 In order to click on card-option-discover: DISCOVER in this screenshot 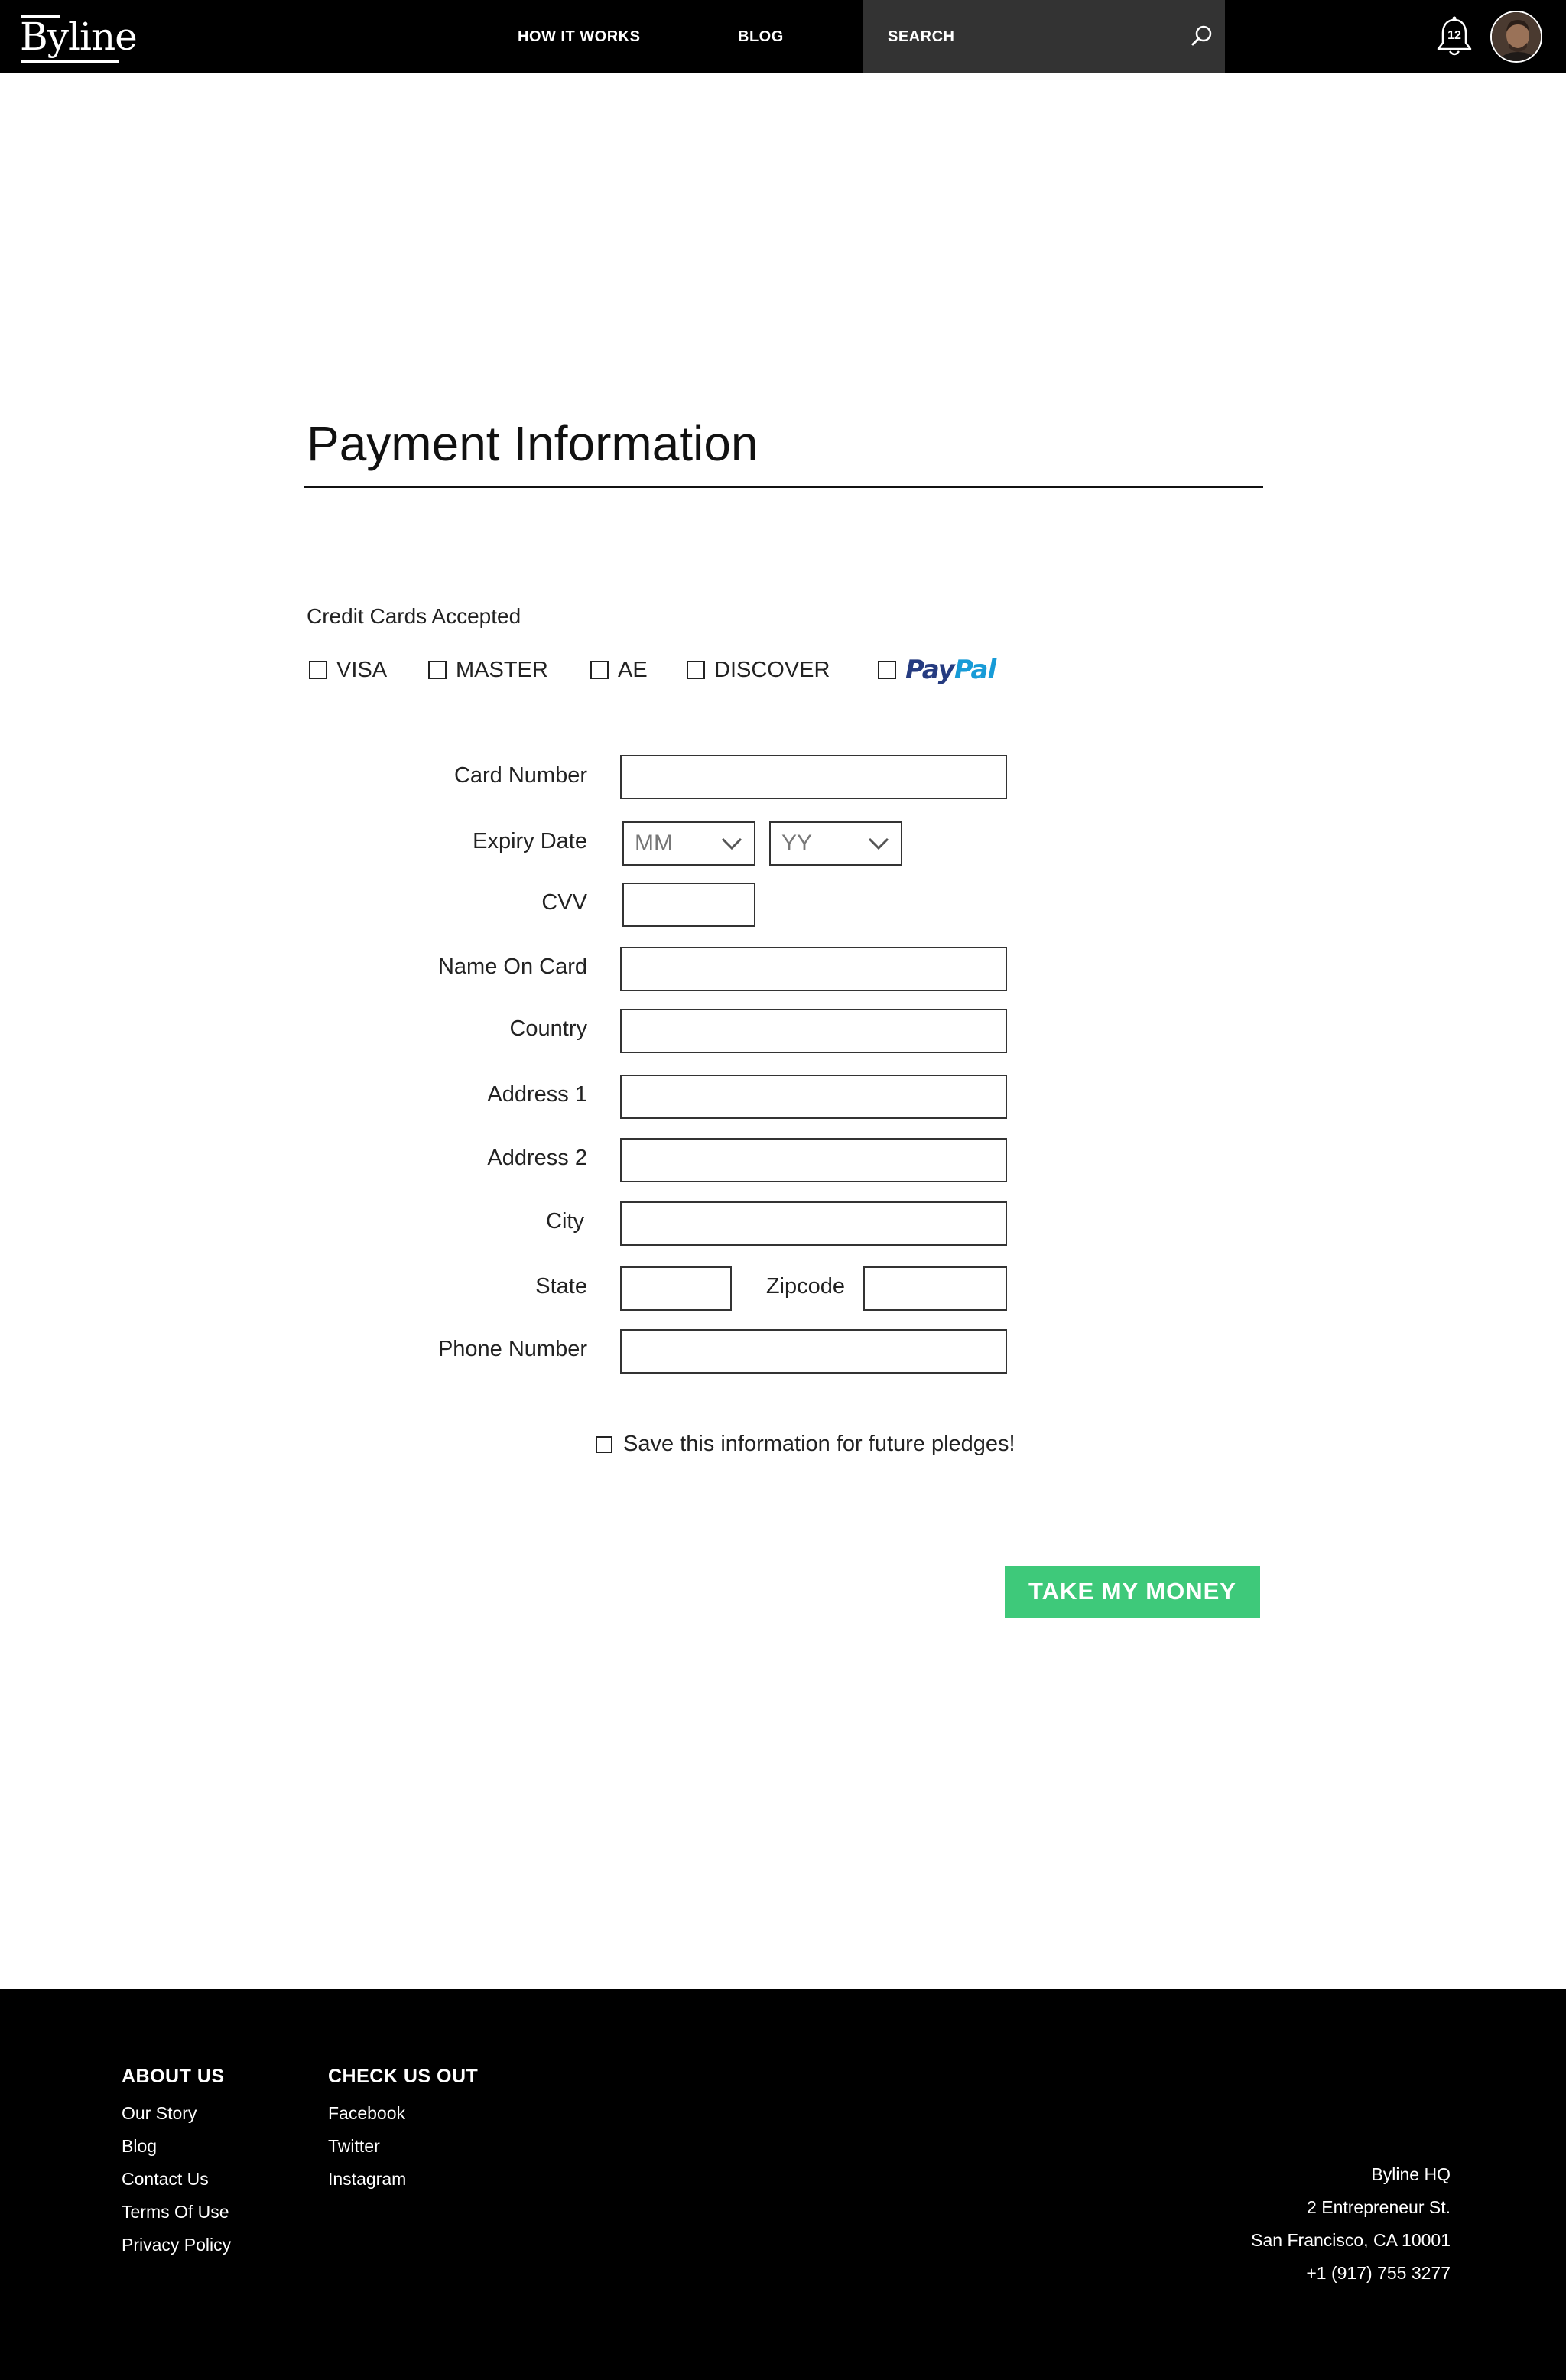, I will do `click(759, 670)`.